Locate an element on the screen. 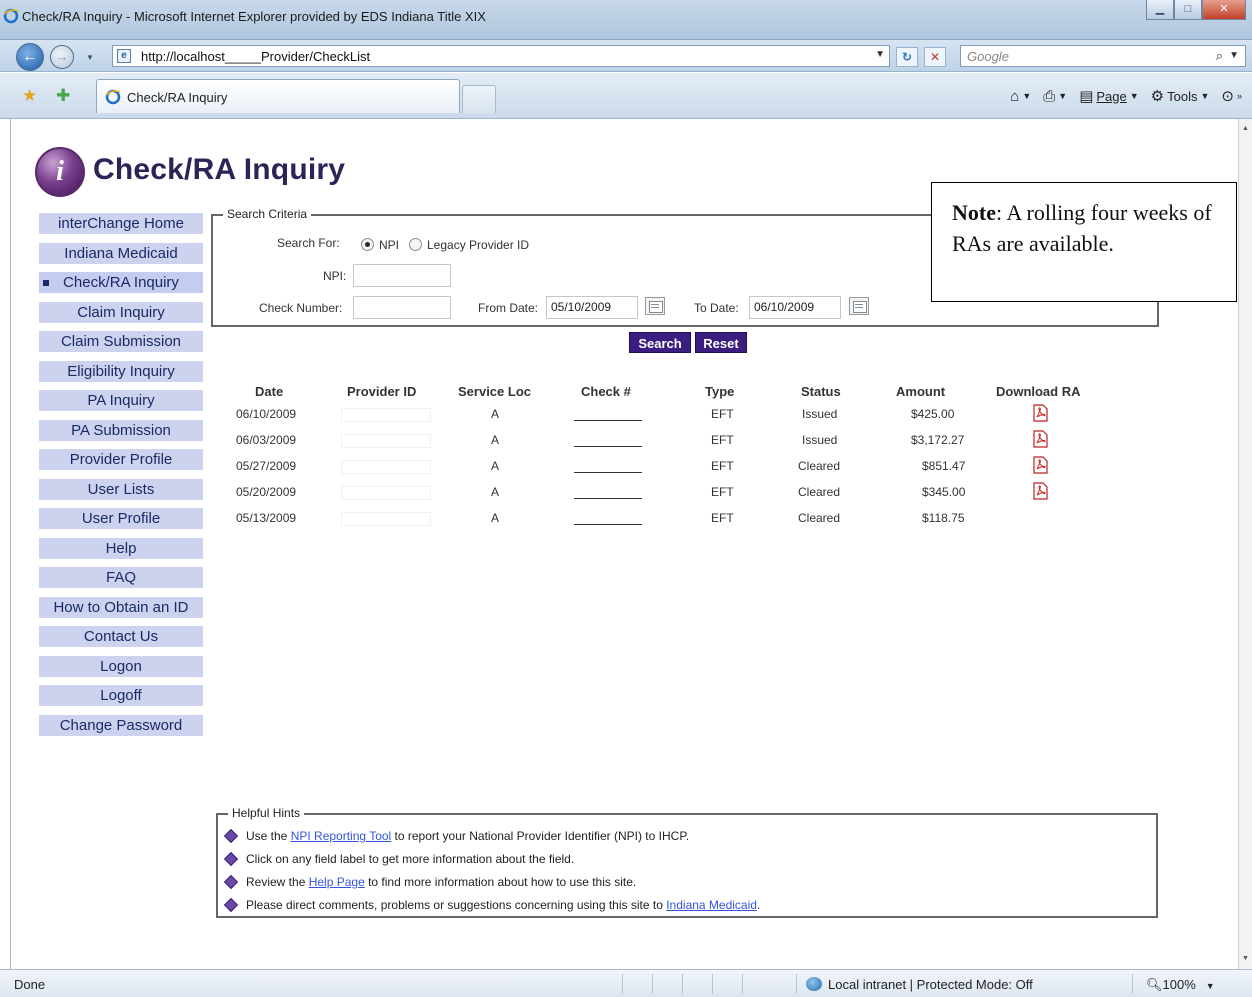  legacy-provider-id-label: Legacy Provider ID is located at coordinates (478, 245).